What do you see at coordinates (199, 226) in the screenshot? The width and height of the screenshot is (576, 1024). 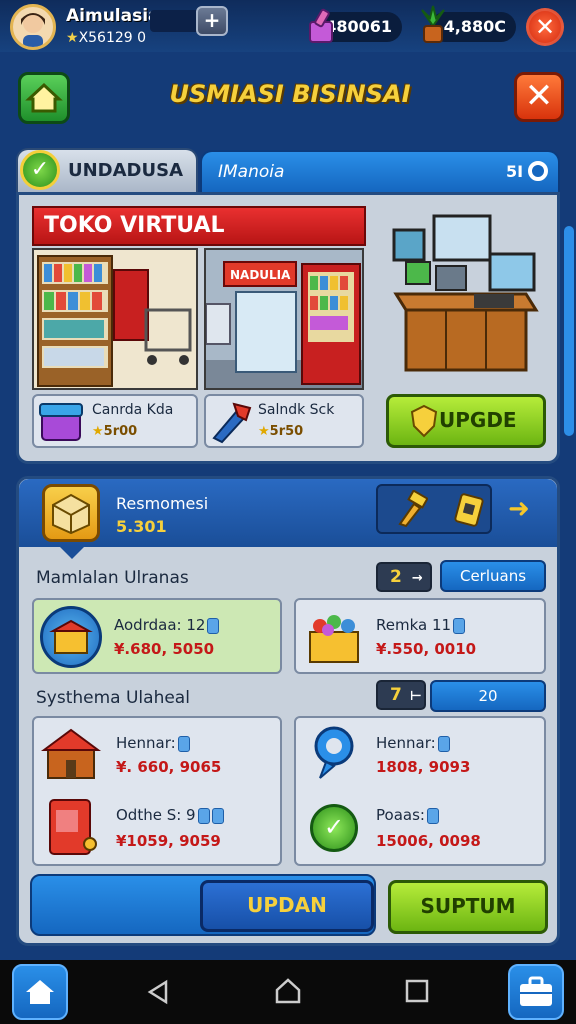 I see `shop-banner: TOKO VIRTUAL` at bounding box center [199, 226].